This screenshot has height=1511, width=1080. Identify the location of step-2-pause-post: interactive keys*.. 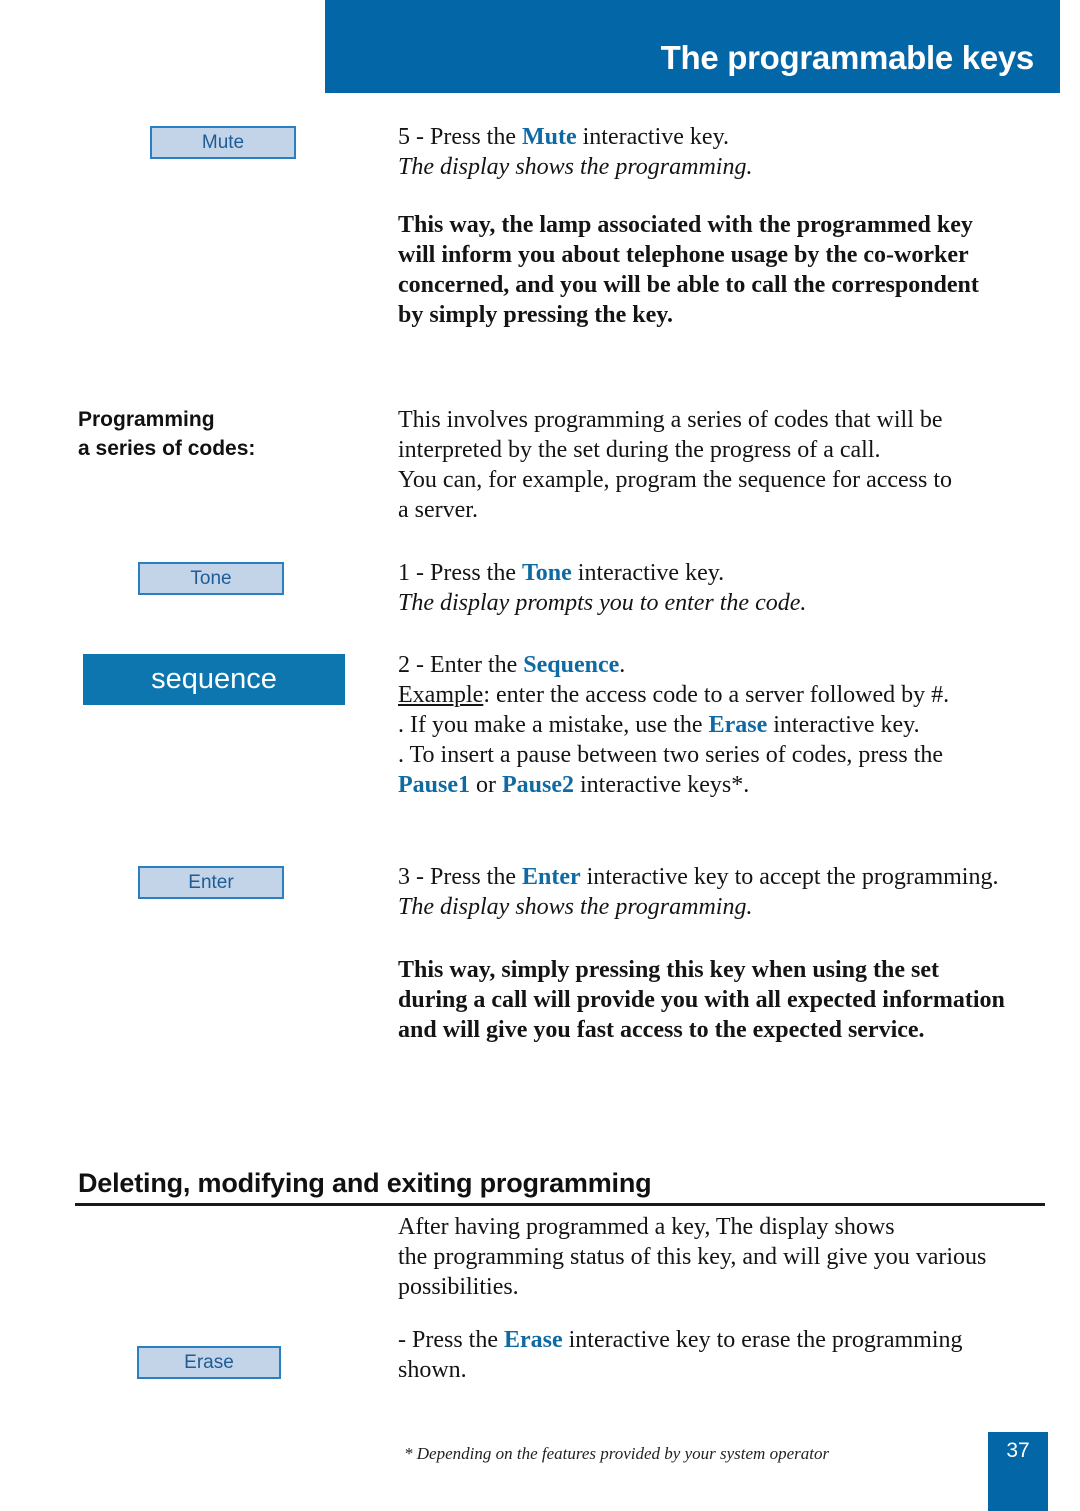
(662, 785).